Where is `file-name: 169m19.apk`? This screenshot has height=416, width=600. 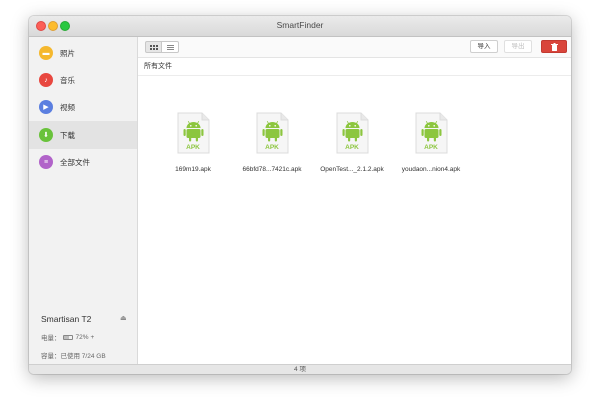
file-name: 169m19.apk is located at coordinates (193, 169).